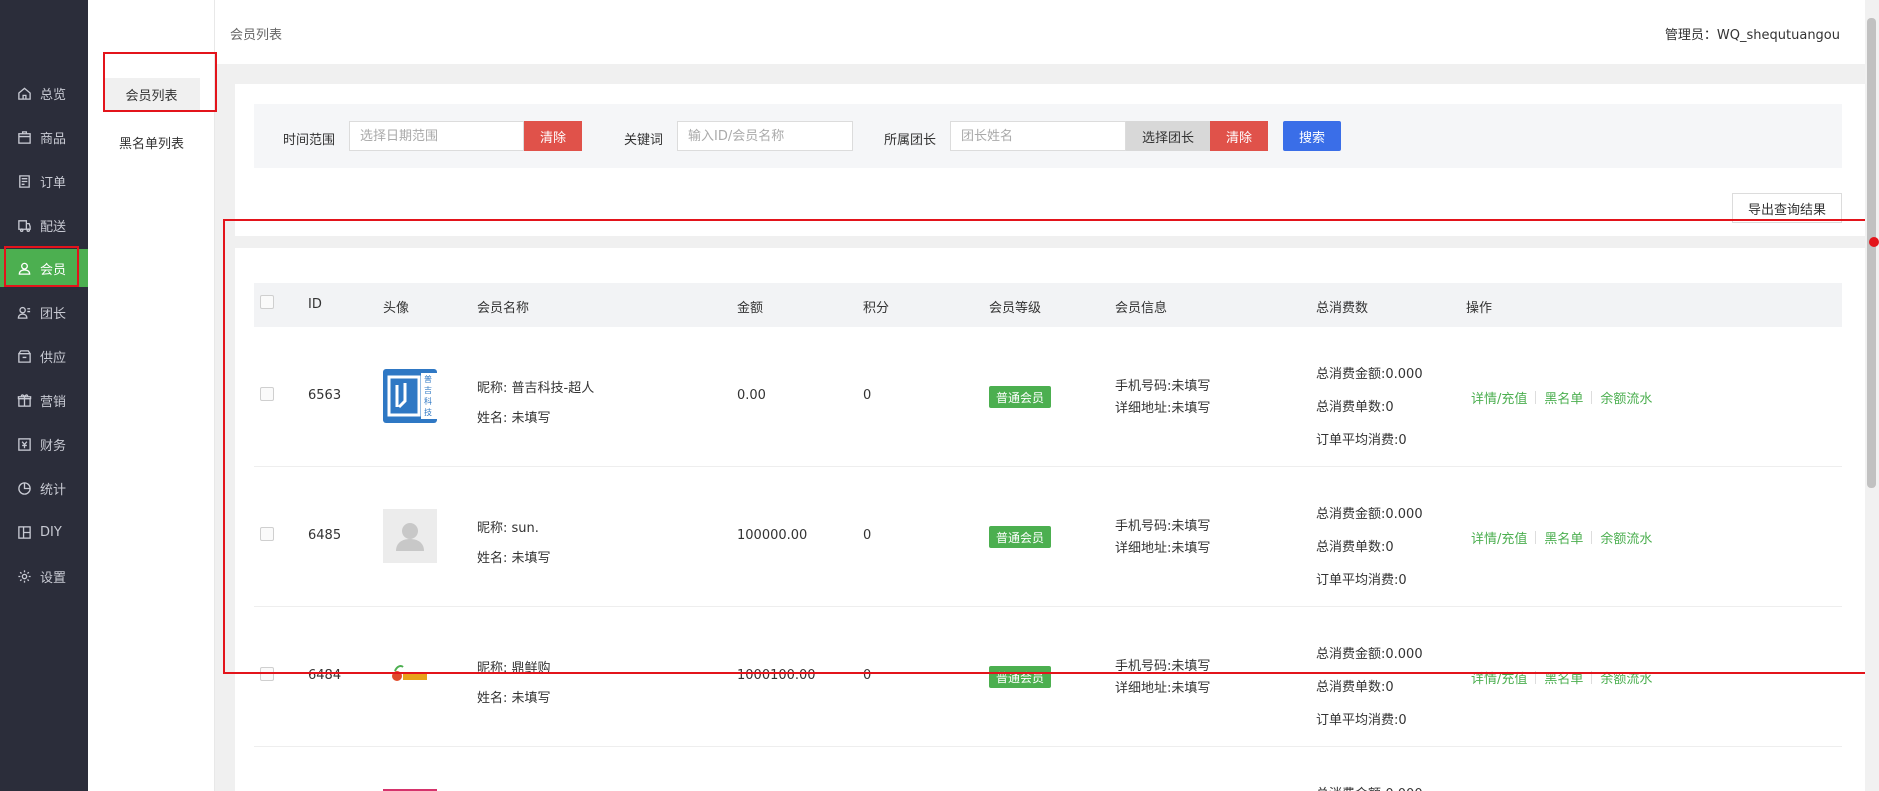 Image resolution: width=1879 pixels, height=791 pixels. I want to click on col-header-id: ID, so click(315, 304).